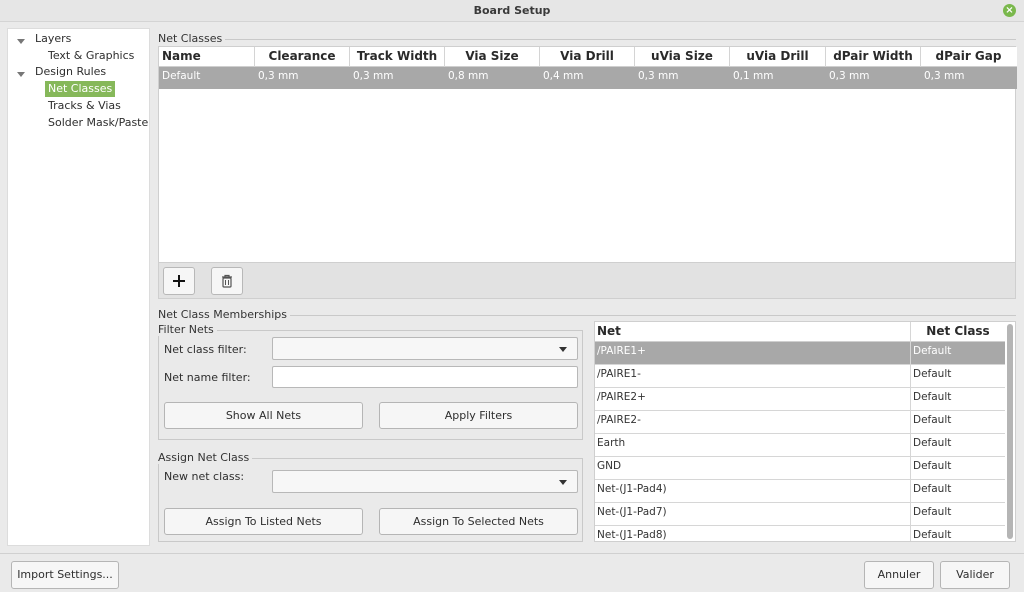  I want to click on table-row: /PAIRE2+ Default, so click(800, 399).